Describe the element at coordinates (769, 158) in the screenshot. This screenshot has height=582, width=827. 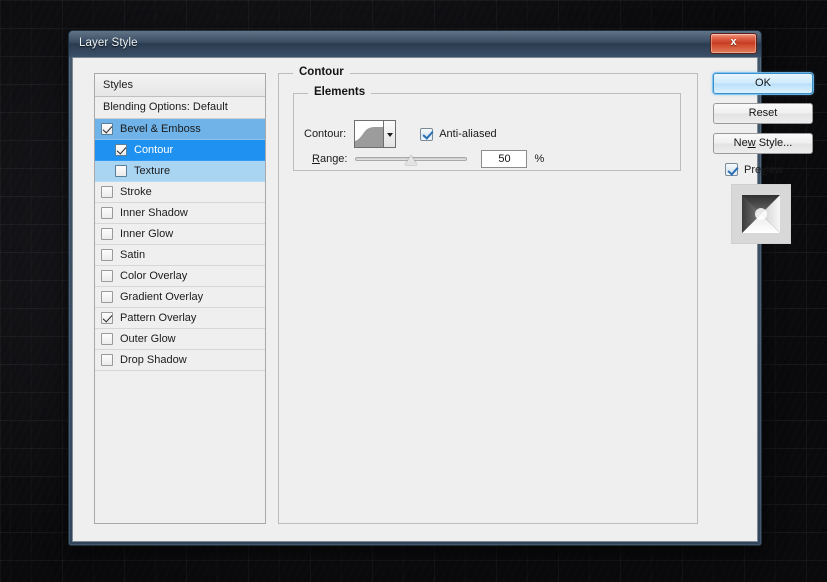
I see `dialog-button-column: OK Reset New Style... Preview` at that location.